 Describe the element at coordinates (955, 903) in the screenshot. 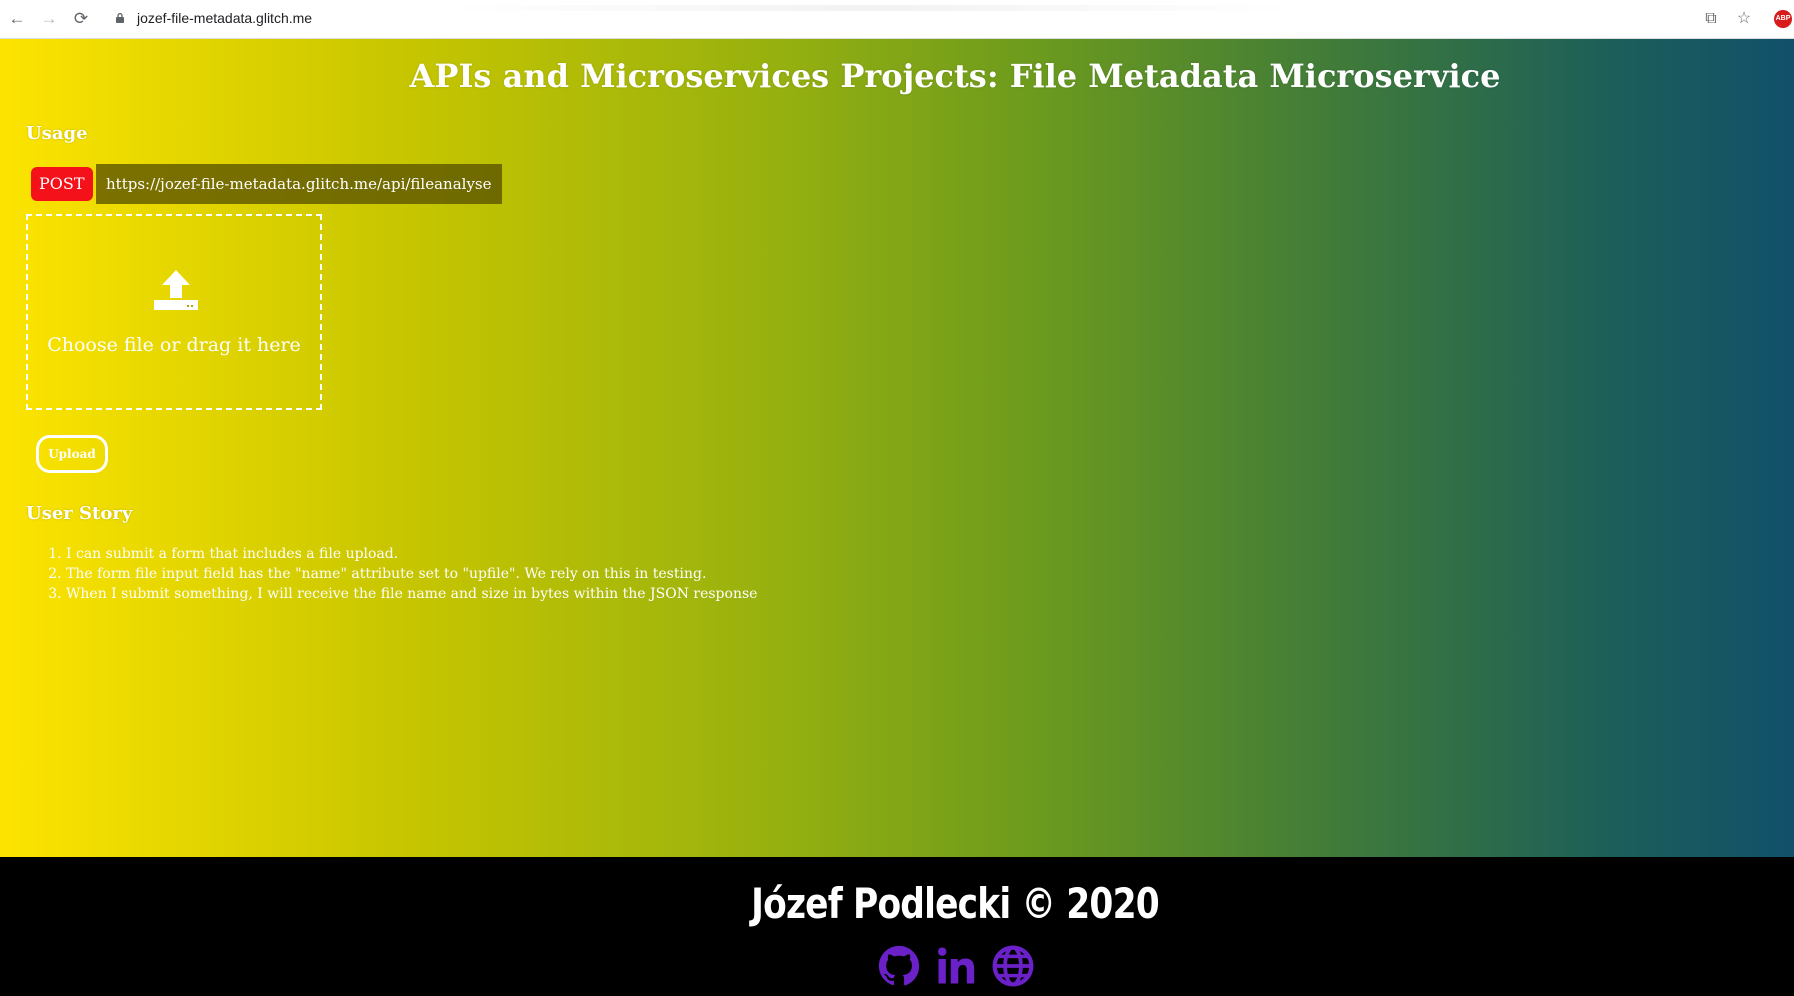

I see `copyright-text: Józef Podlecki © 2020` at that location.